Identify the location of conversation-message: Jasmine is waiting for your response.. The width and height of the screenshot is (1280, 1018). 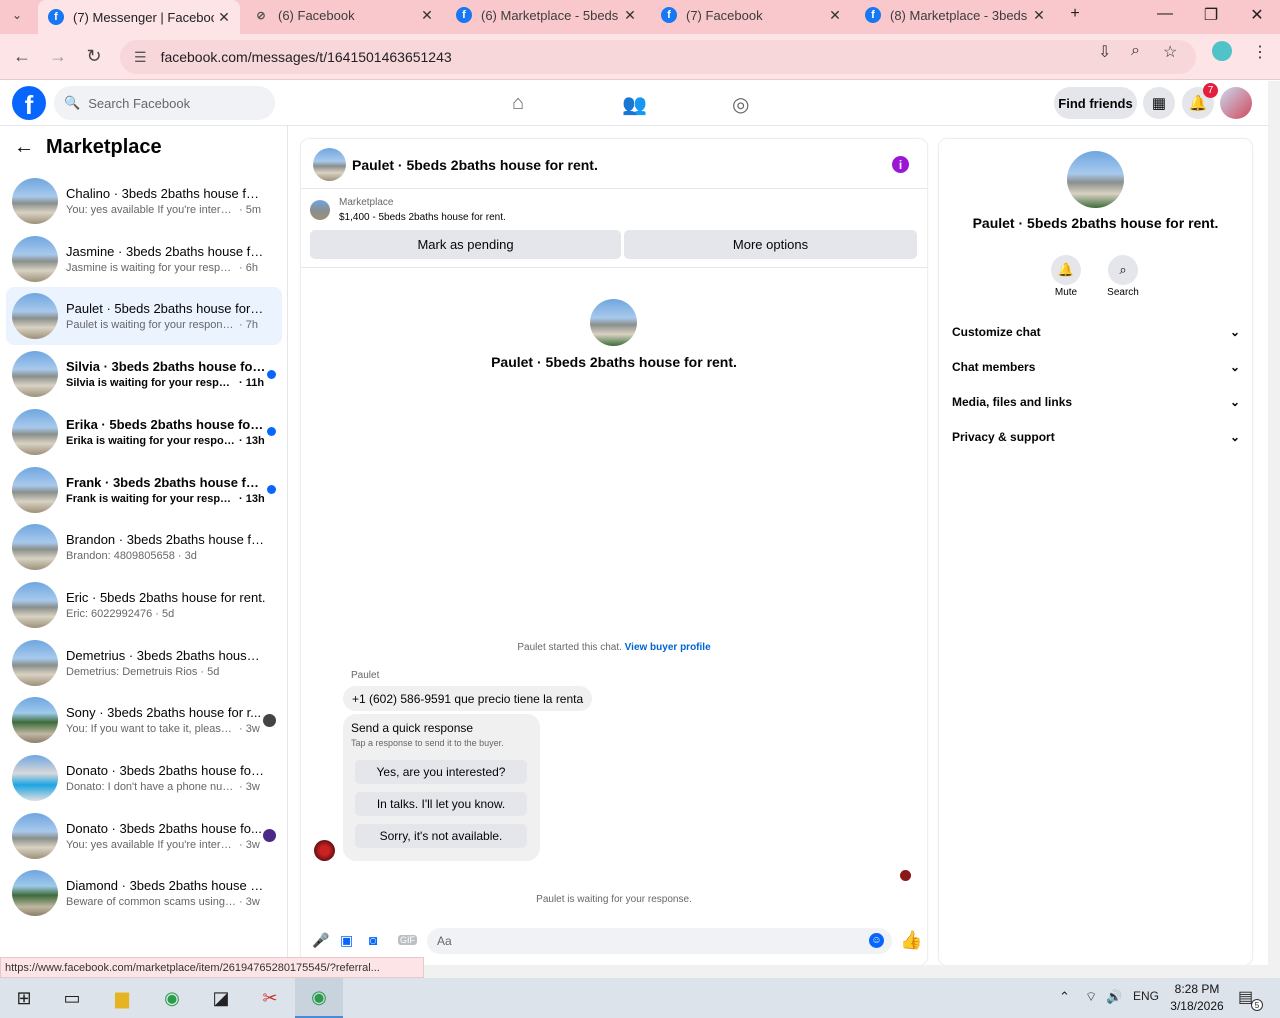
(151, 267).